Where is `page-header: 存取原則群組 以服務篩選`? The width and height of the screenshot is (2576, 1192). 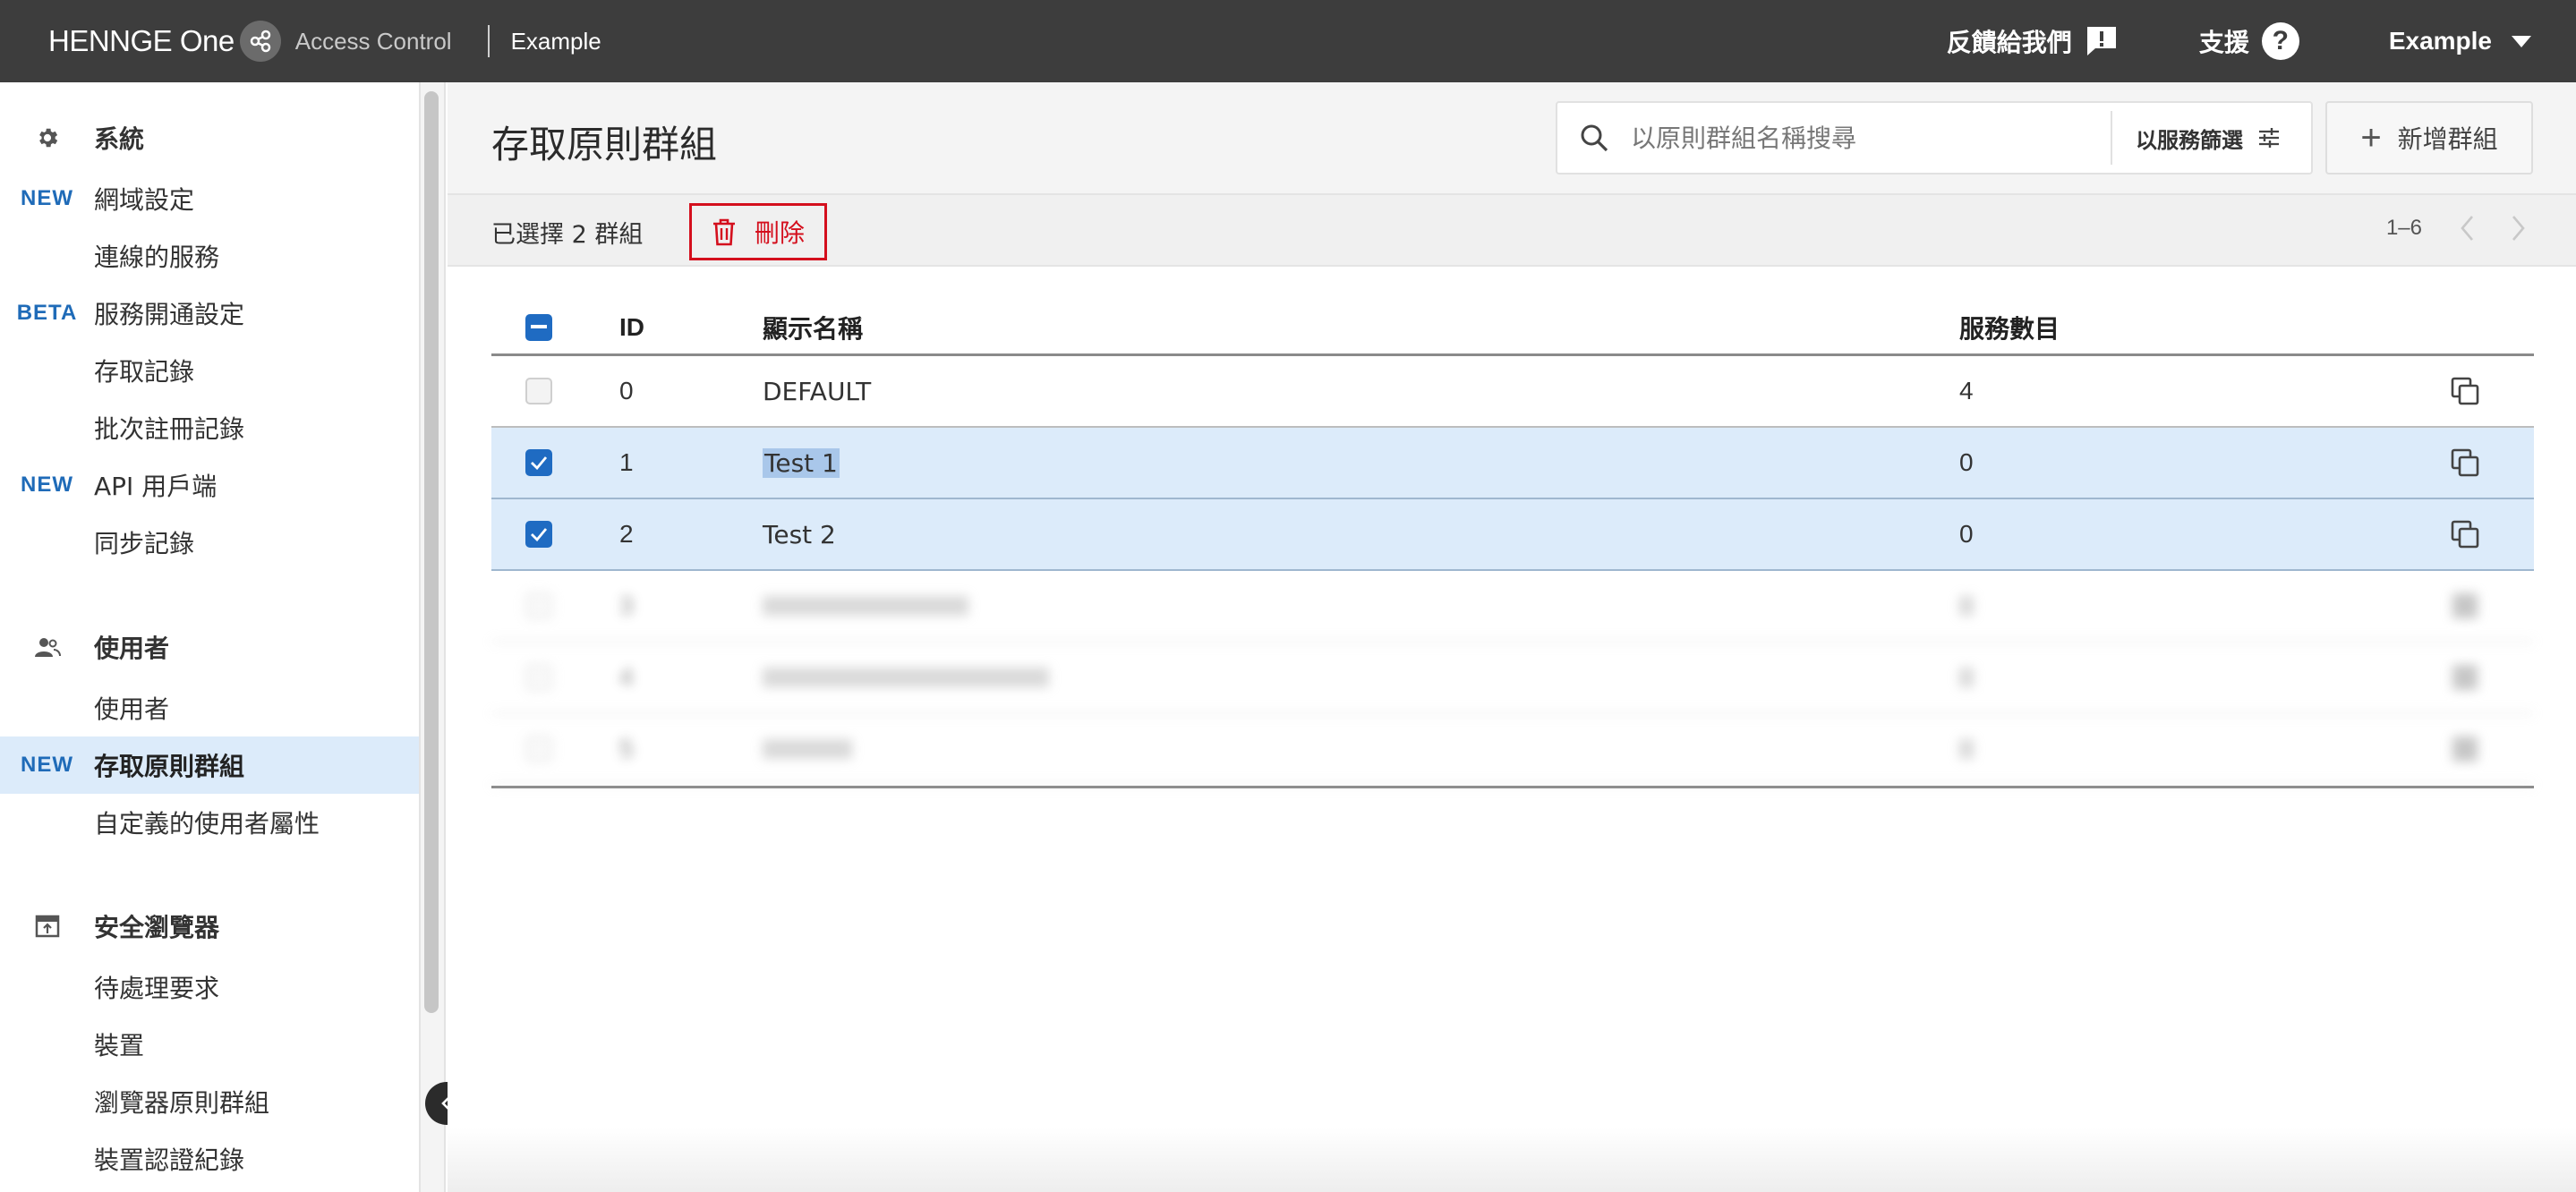
page-header: 存取原則群組 以服務篩選 is located at coordinates (1512, 137).